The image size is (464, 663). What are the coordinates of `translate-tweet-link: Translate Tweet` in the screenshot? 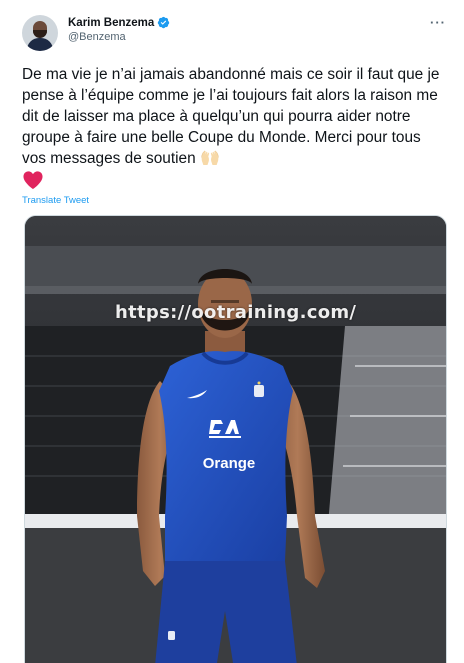 It's located at (235, 200).